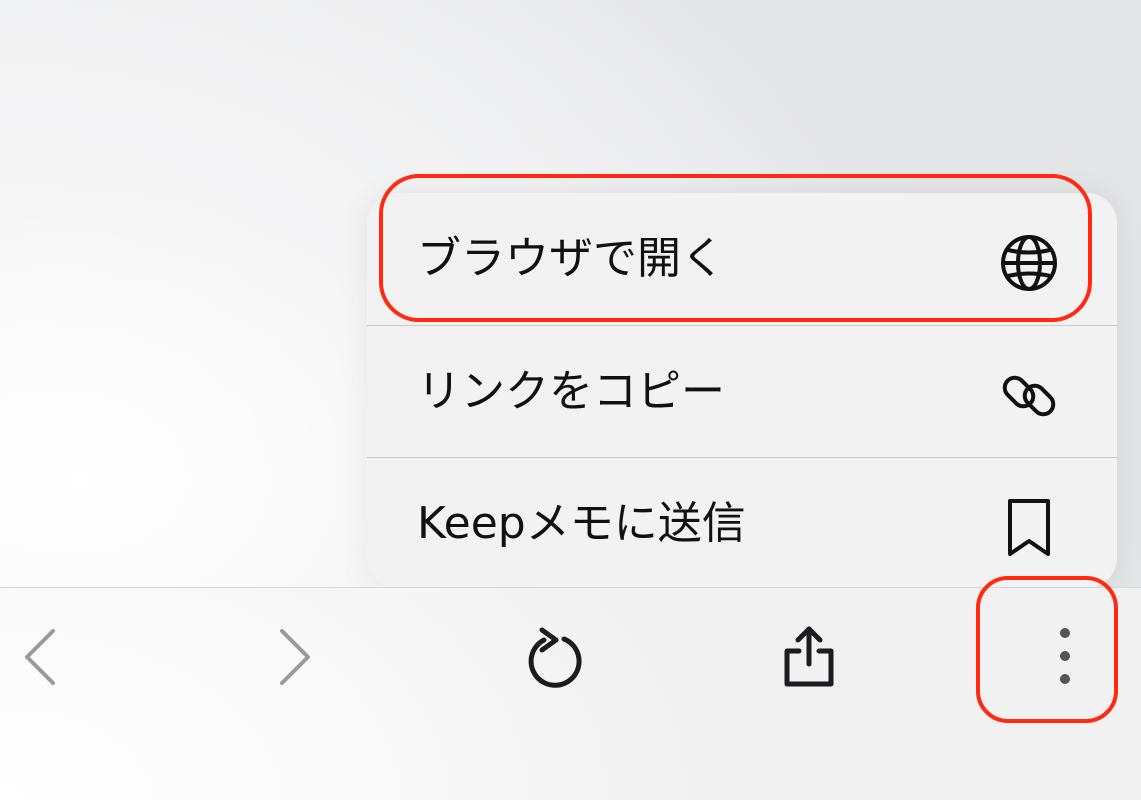 This screenshot has width=1141, height=800. I want to click on menu-item-label: Keepメモに送信, so click(581, 523).